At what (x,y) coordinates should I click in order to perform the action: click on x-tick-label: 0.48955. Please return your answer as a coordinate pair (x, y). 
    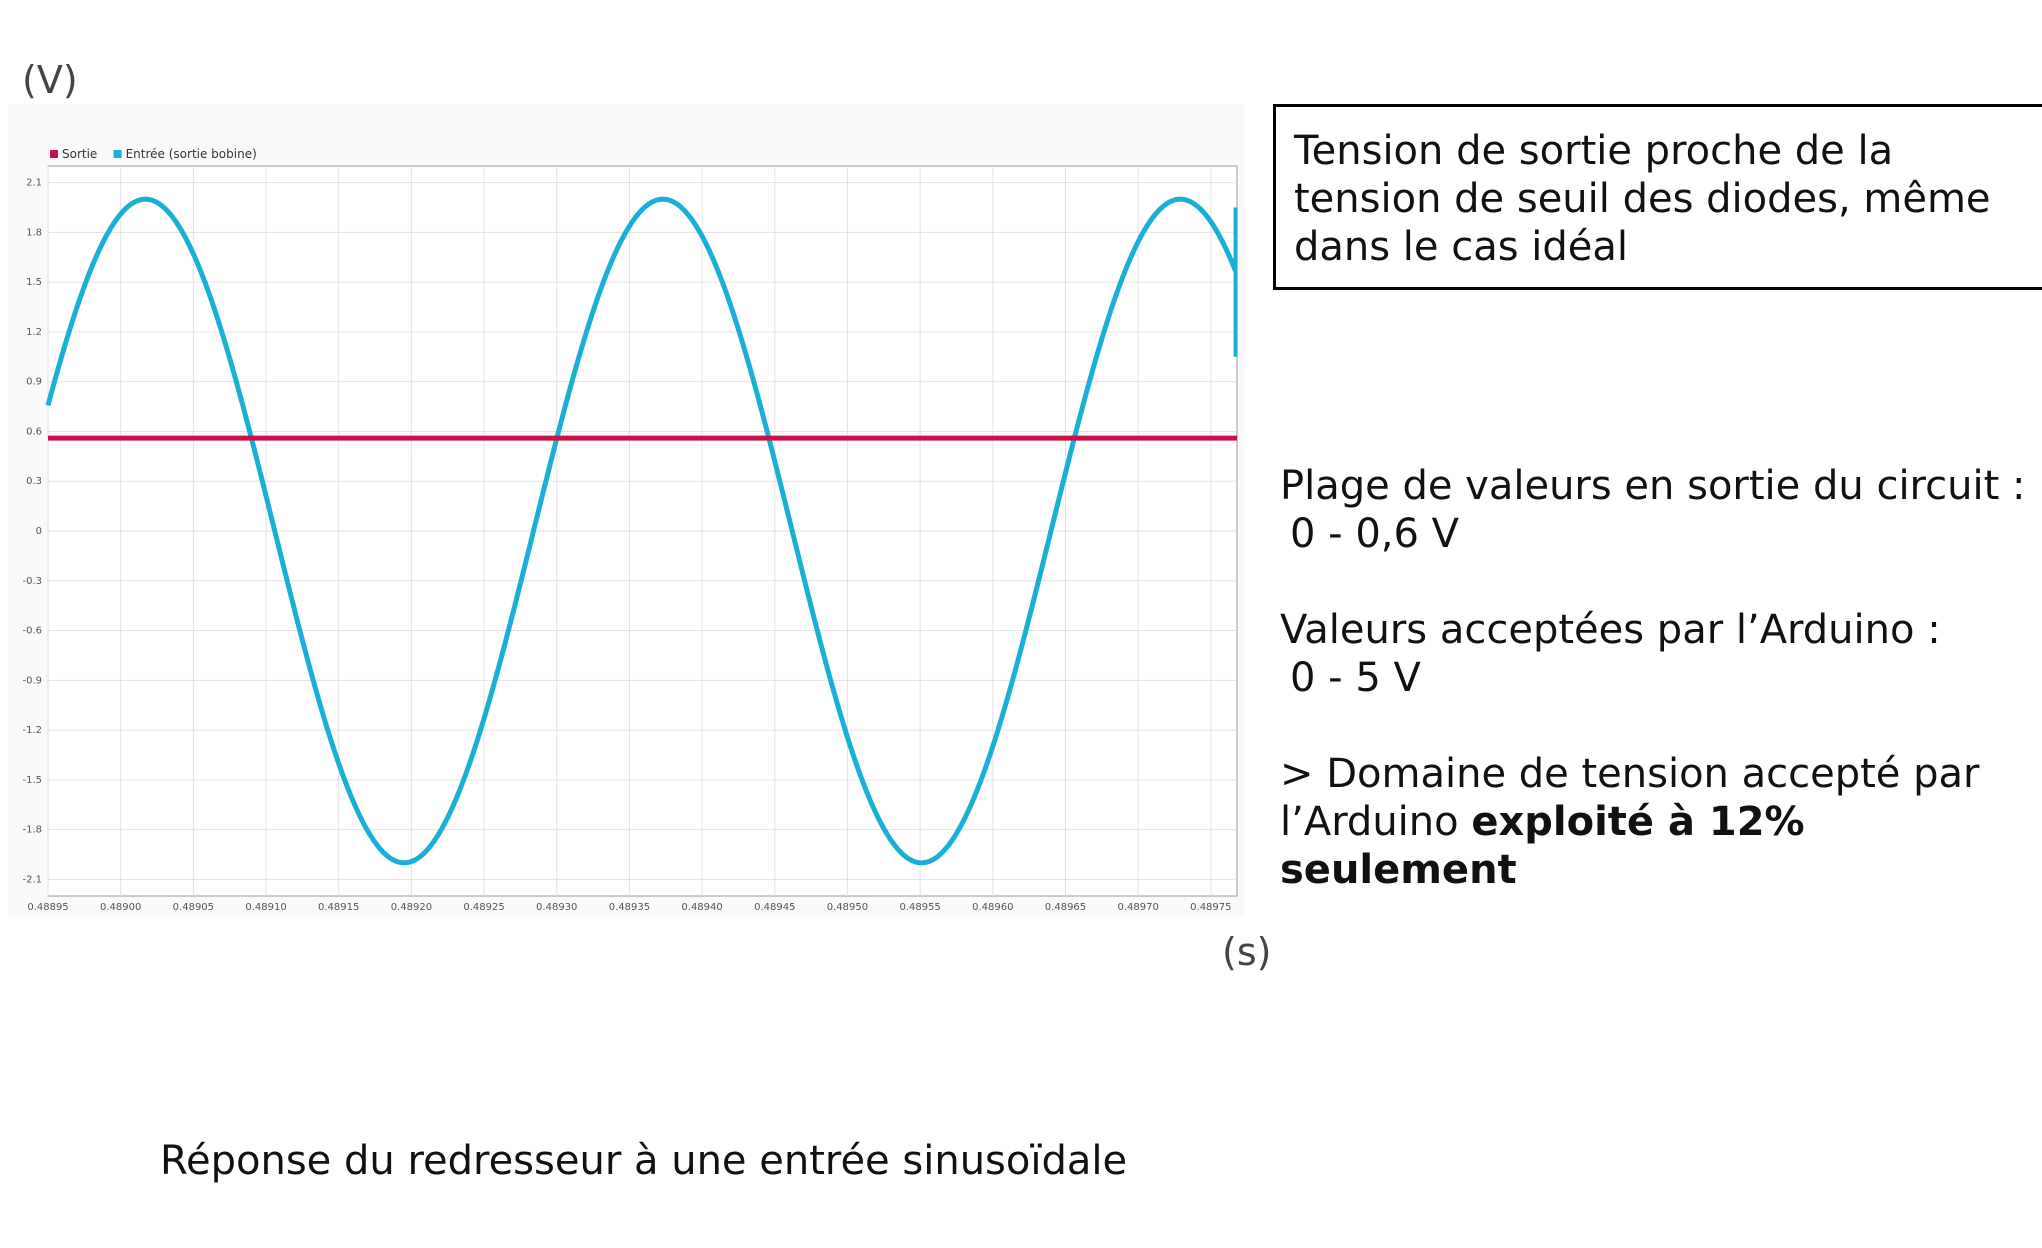
    Looking at the image, I should click on (919, 907).